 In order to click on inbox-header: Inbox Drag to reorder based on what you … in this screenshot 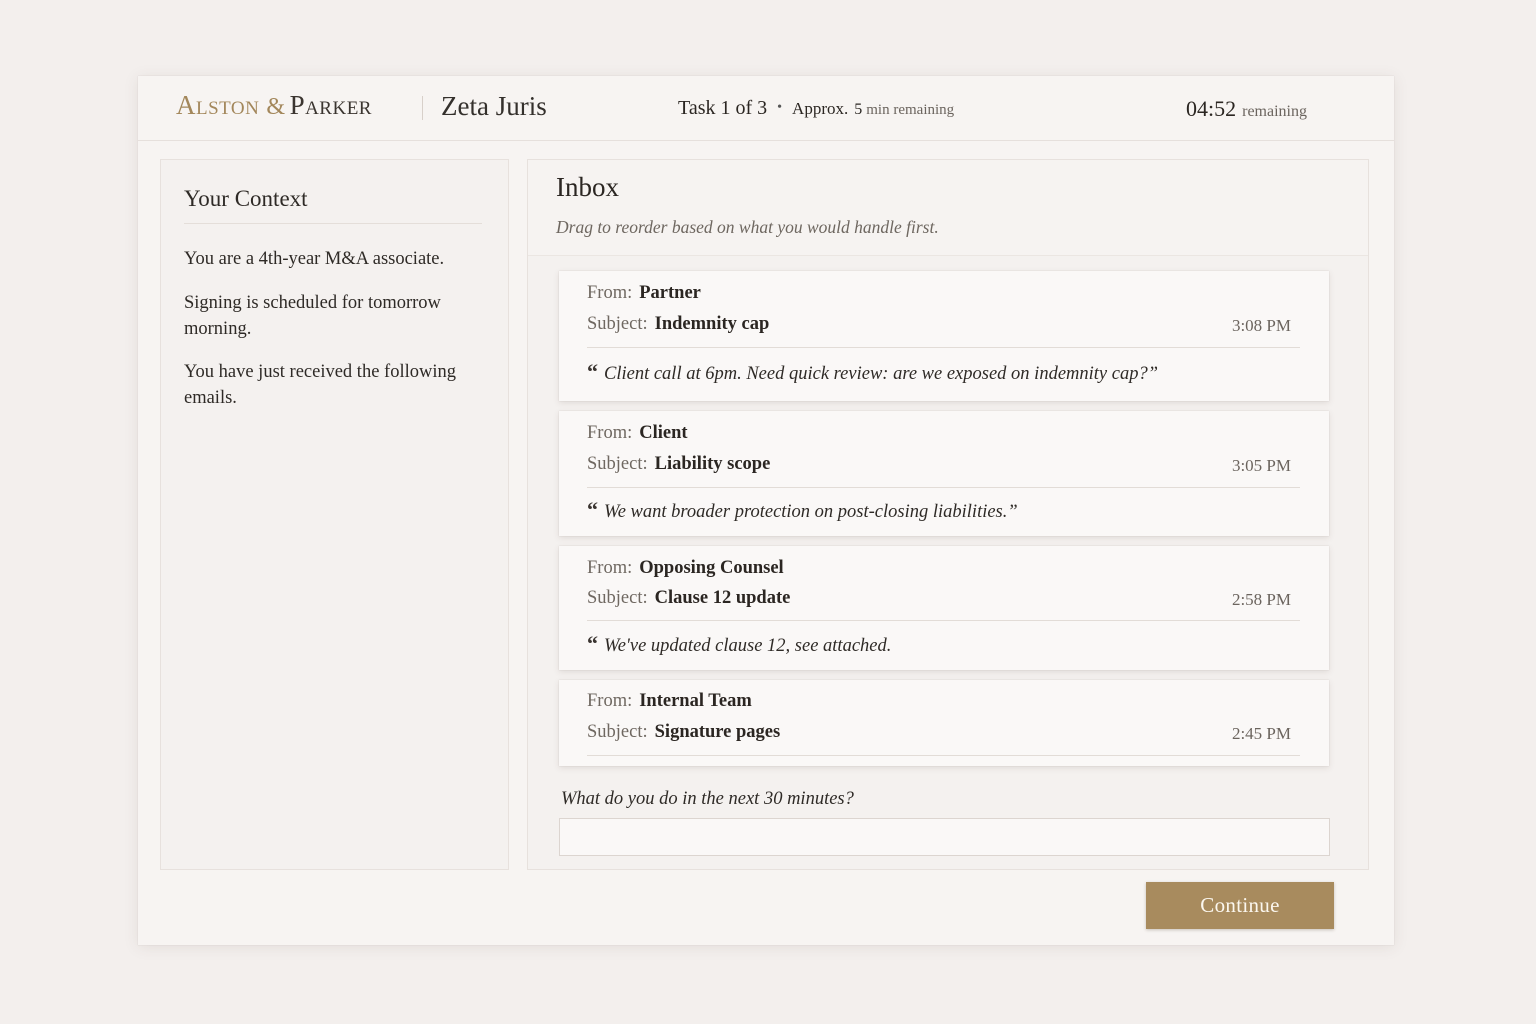, I will do `click(948, 208)`.